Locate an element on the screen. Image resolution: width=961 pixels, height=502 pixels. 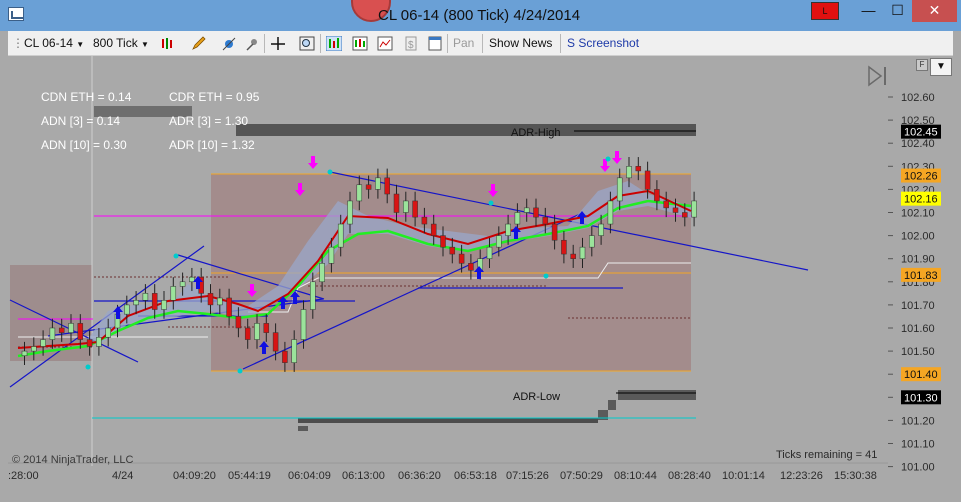
instrument-label: CL 06-14 is located at coordinates (48, 43).